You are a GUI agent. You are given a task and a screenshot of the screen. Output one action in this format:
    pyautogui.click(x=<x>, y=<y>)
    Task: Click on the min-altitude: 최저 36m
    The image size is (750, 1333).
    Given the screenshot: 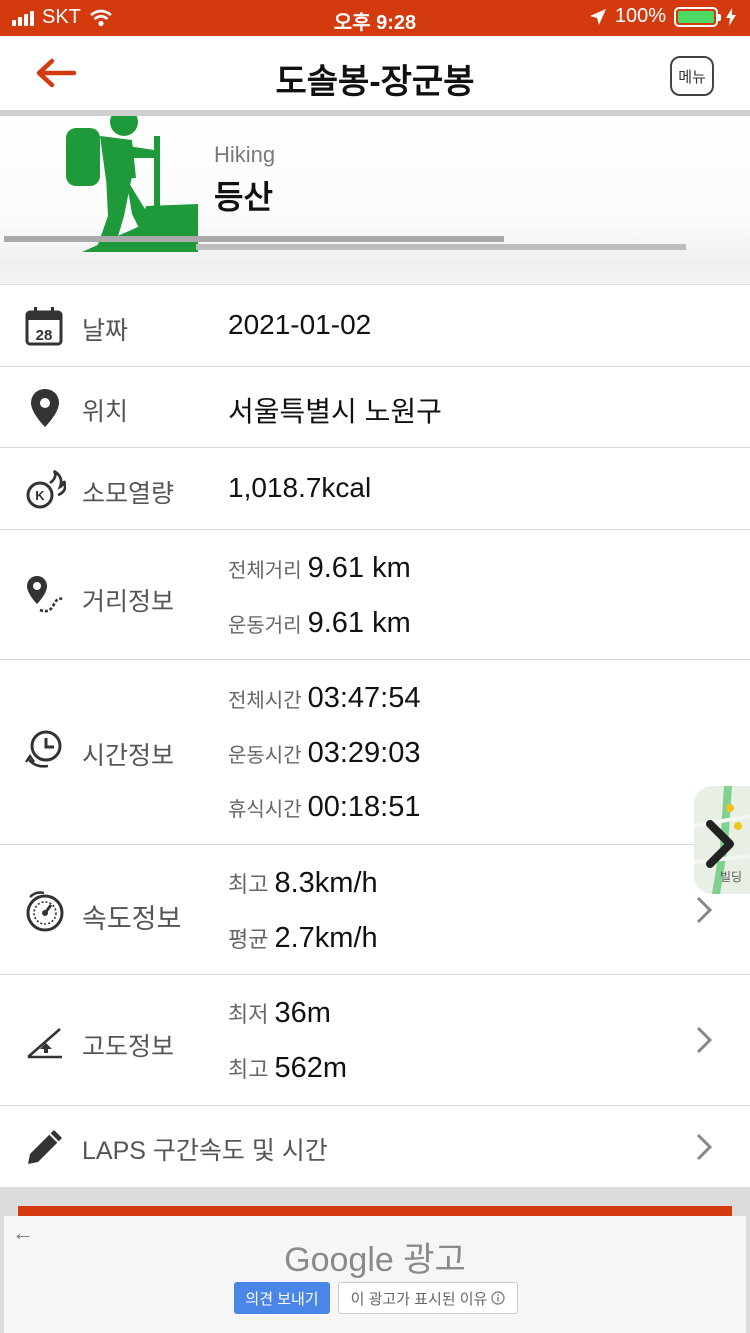 What is the action you would take?
    pyautogui.click(x=279, y=1013)
    